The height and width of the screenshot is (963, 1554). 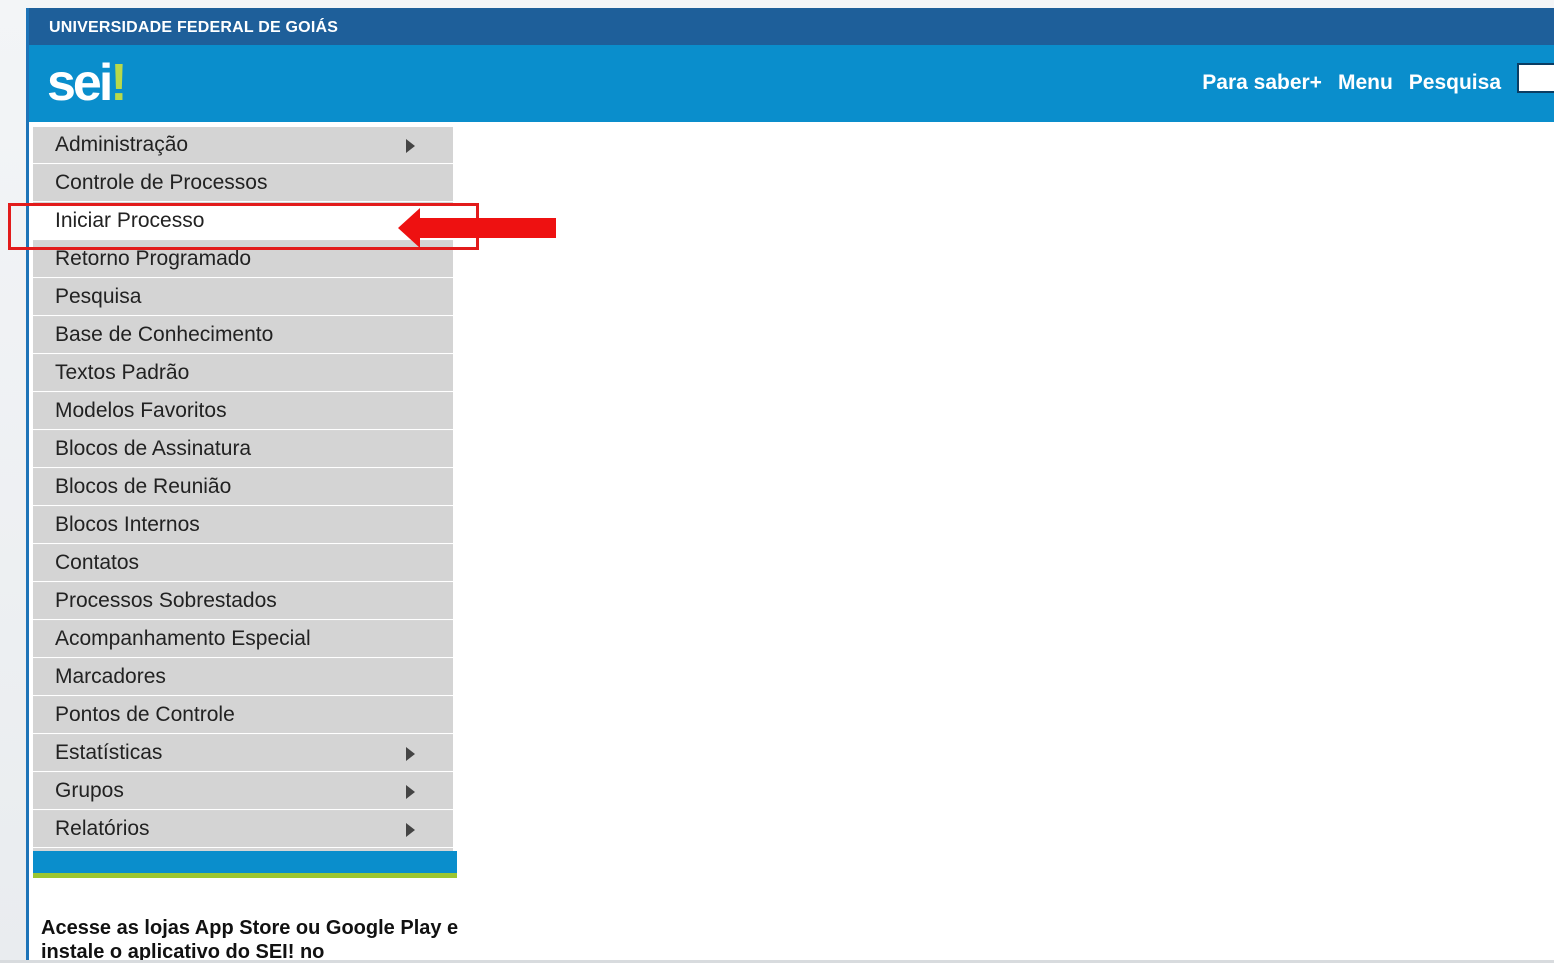 What do you see at coordinates (791, 83) in the screenshot?
I see `header: sei! Para saber+ Menu Pesquisa` at bounding box center [791, 83].